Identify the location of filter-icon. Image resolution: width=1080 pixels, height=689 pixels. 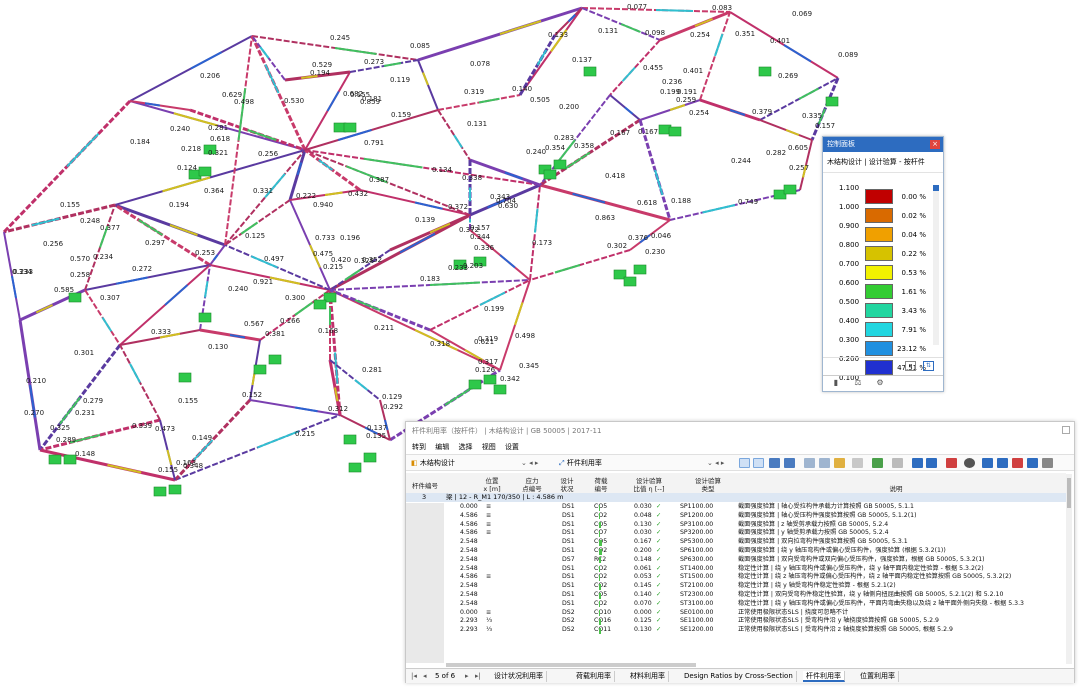
(917, 463).